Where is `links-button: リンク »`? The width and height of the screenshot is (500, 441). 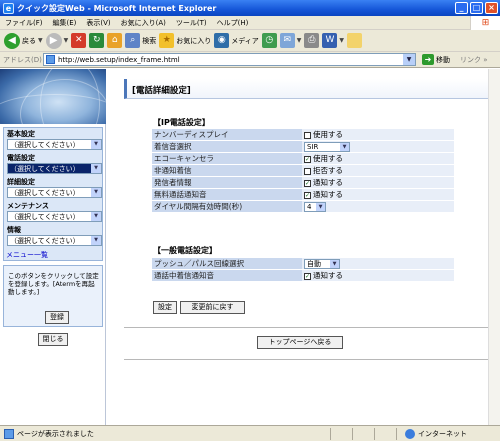
links-button: リンク » is located at coordinates (474, 60).